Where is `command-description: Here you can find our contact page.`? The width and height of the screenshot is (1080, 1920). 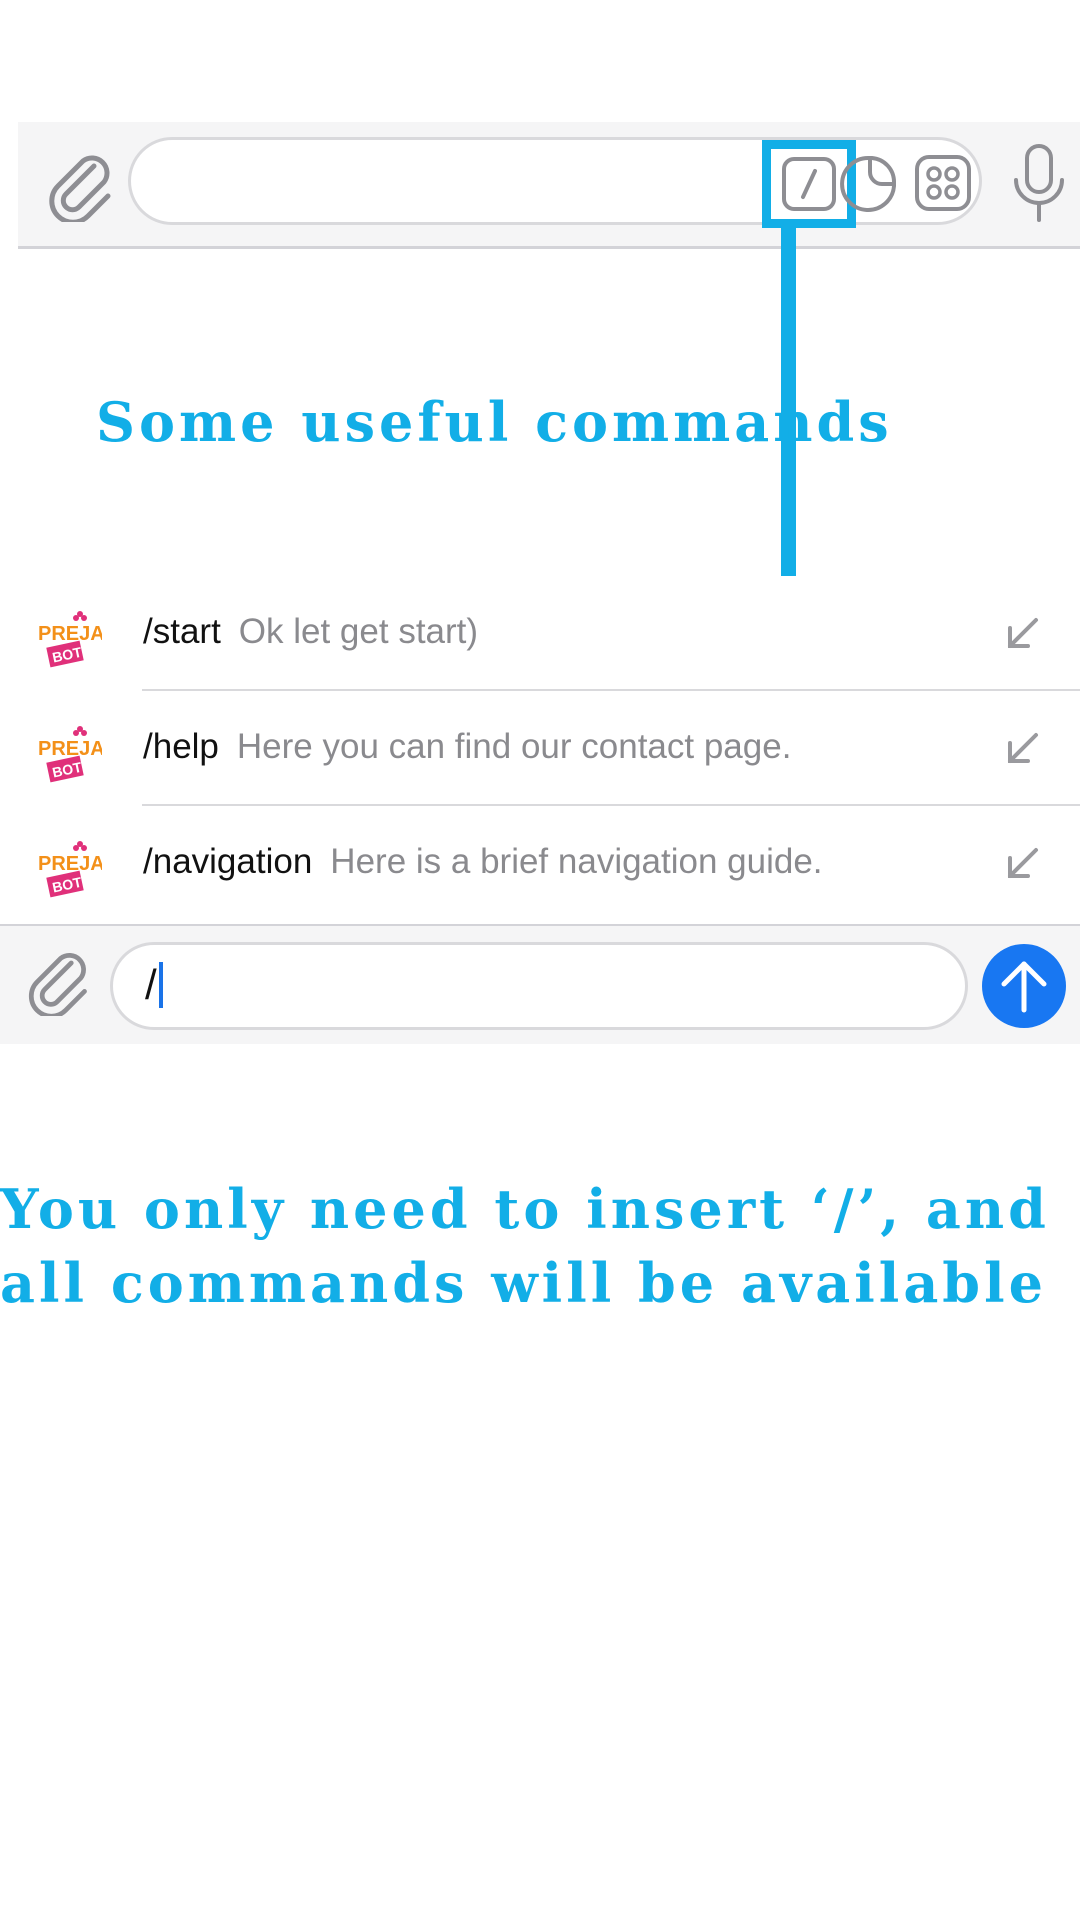
command-description: Here you can find our contact page. is located at coordinates (514, 746).